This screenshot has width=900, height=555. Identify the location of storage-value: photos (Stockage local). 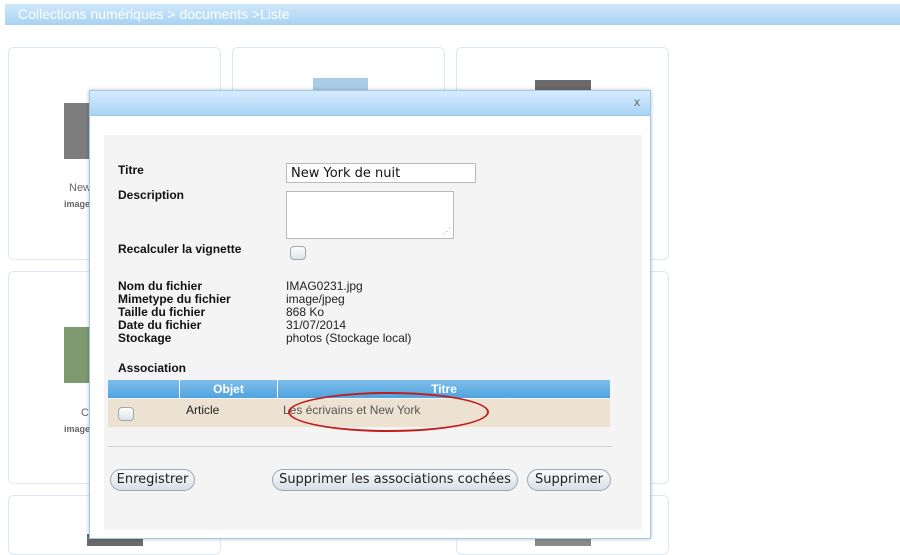
(349, 338).